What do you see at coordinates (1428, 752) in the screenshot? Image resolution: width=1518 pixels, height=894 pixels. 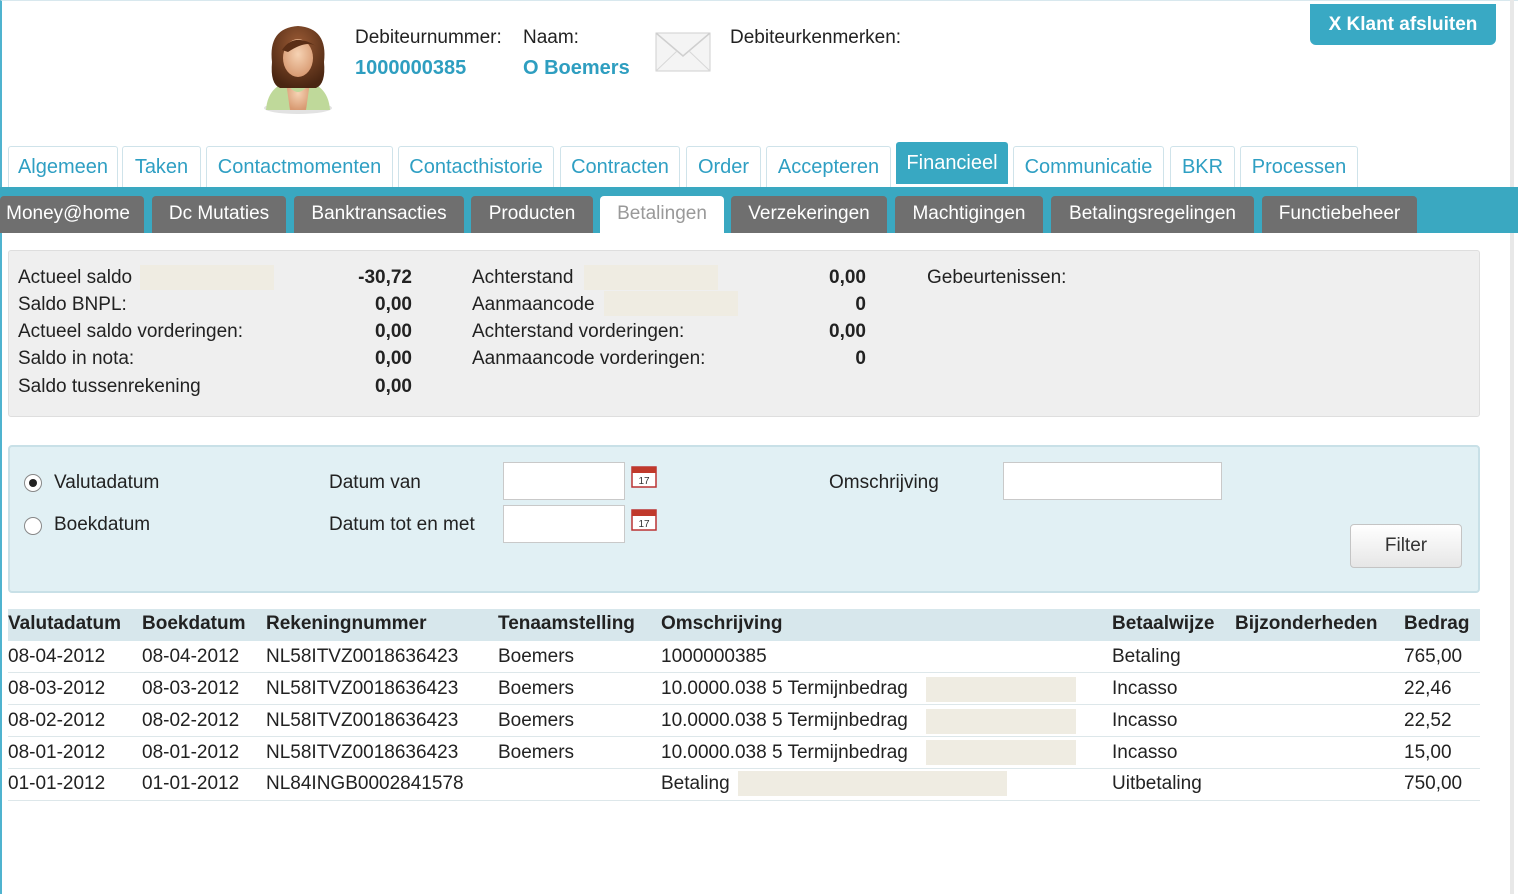 I see `table-cell: 15,00` at bounding box center [1428, 752].